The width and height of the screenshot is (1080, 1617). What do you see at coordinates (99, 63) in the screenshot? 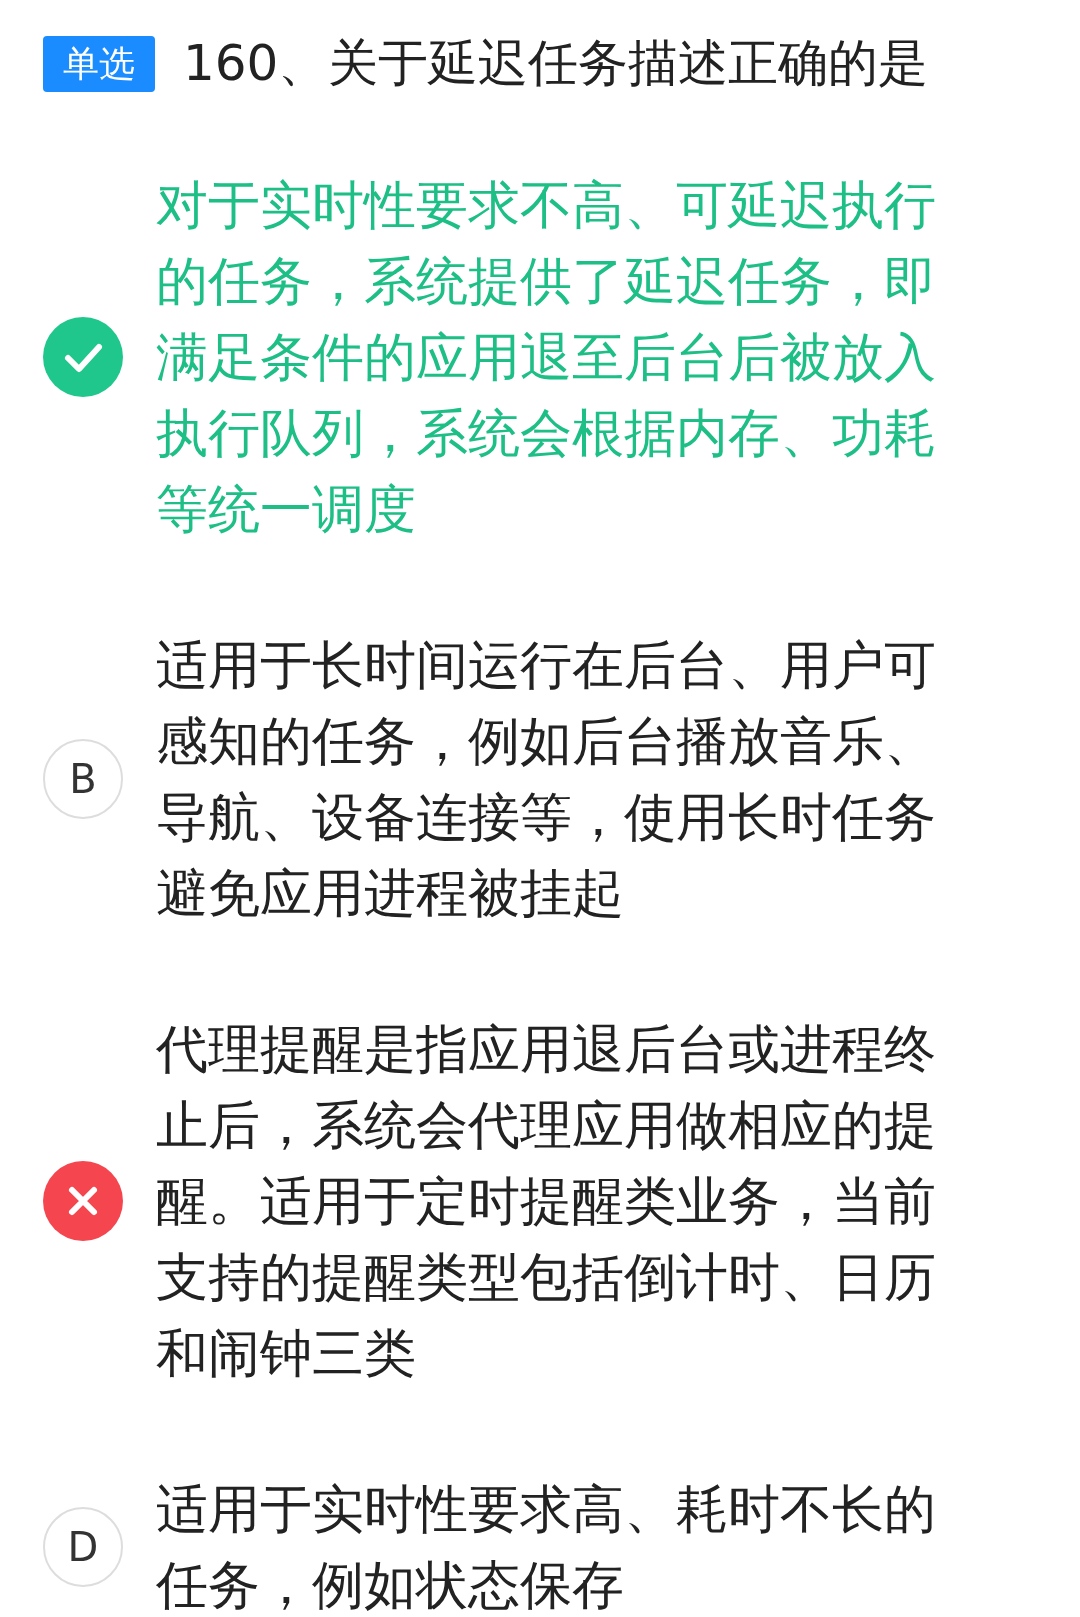
I see `question-type-badge: 单选` at bounding box center [99, 63].